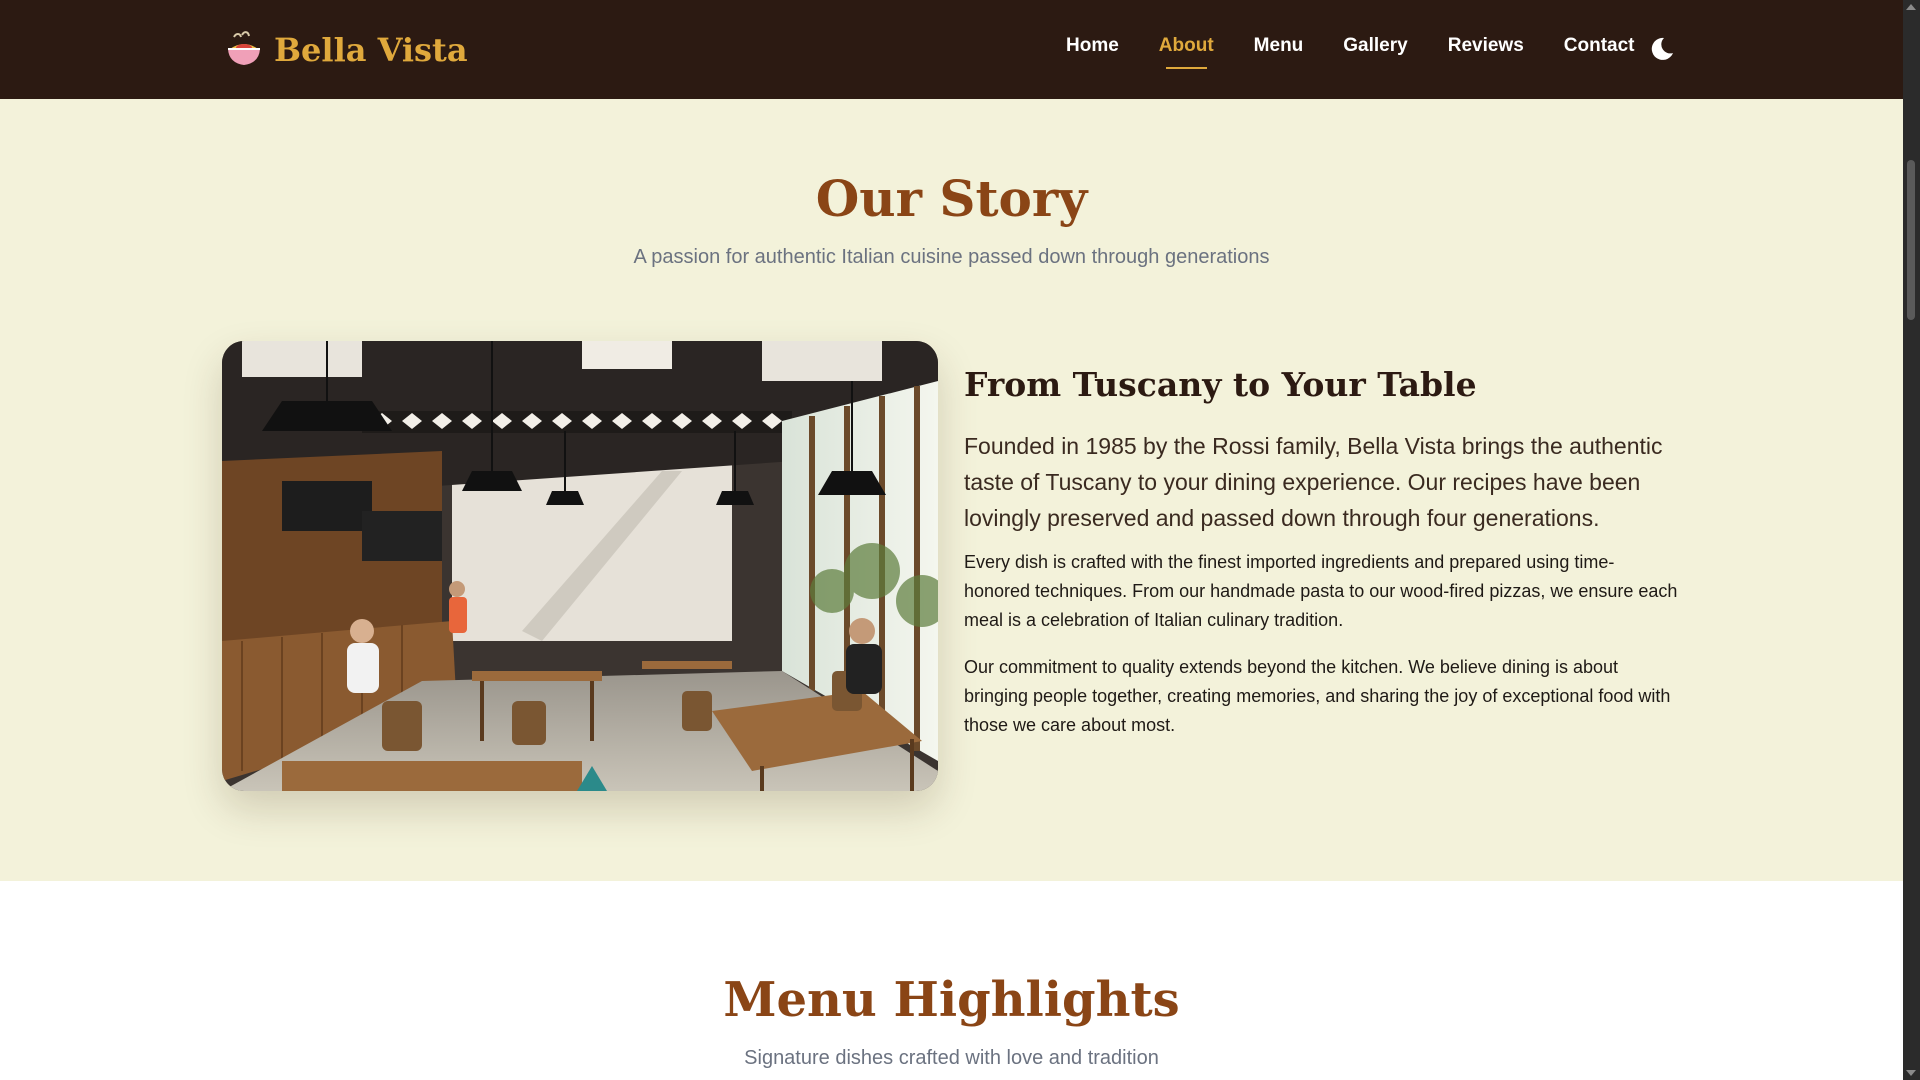 Image resolution: width=1920 pixels, height=1080 pixels. I want to click on scroll-down-icon, so click(1911, 1073).